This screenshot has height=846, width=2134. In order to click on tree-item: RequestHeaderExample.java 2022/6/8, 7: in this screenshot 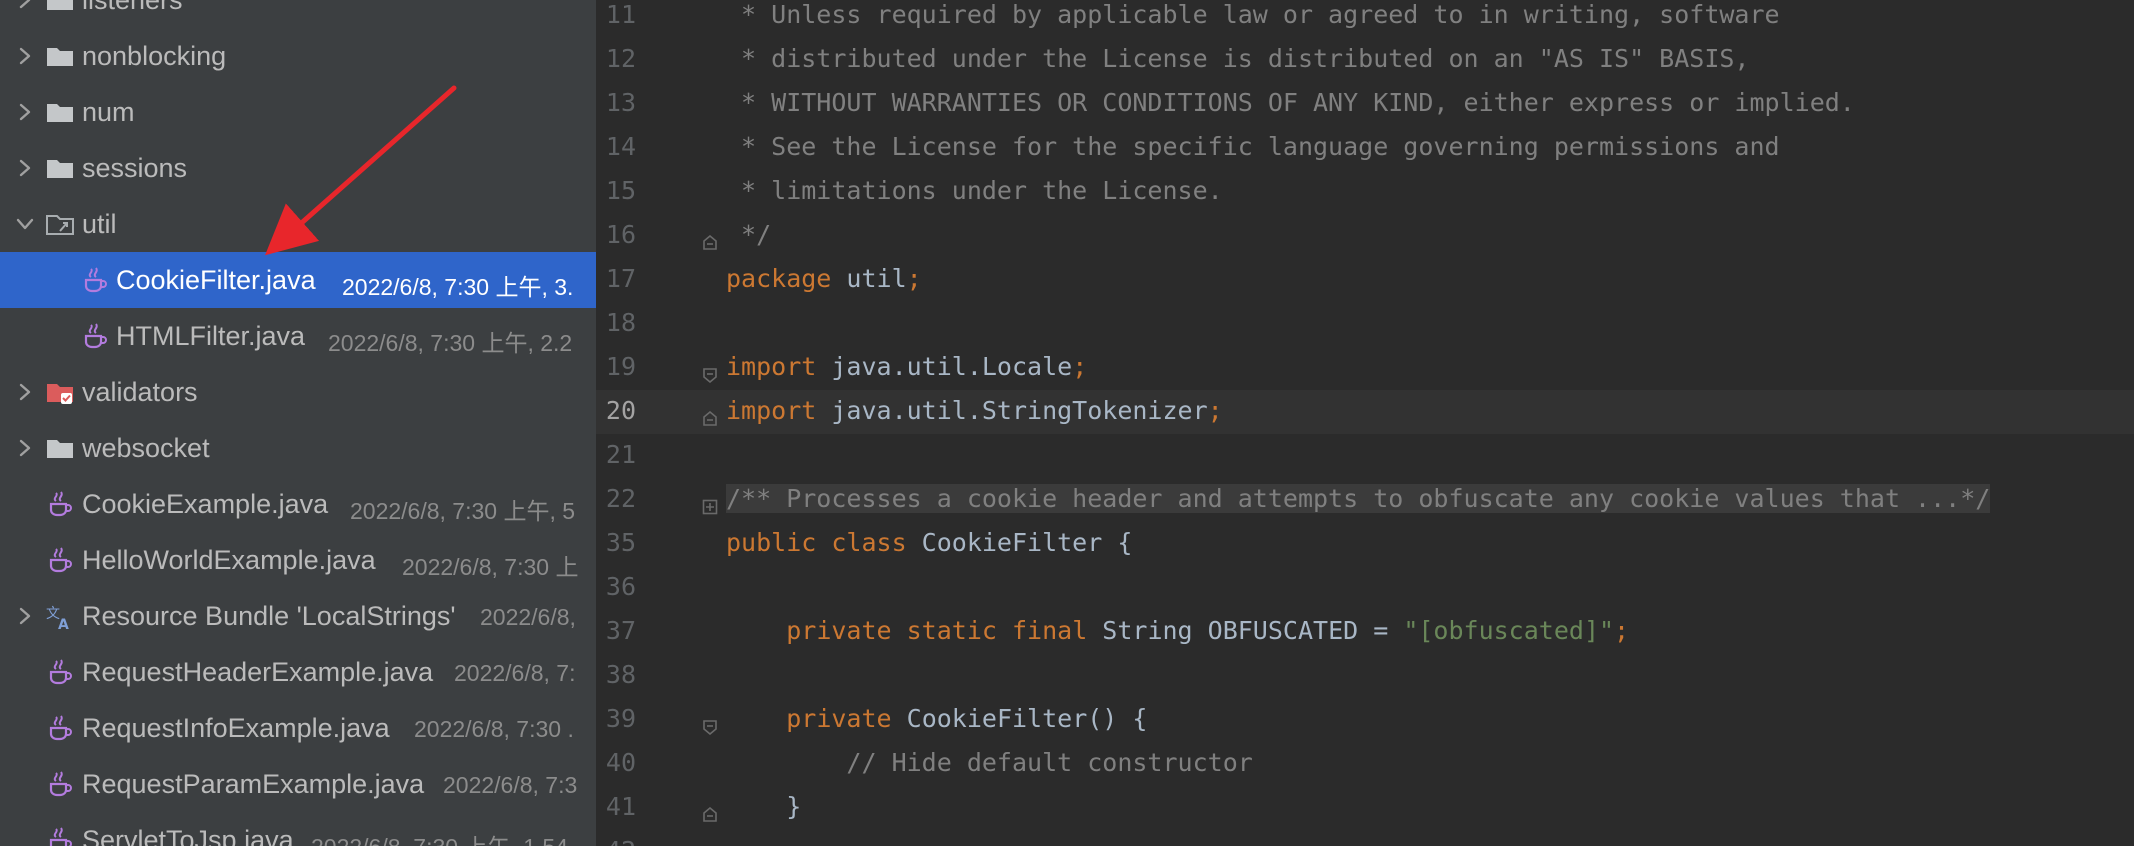, I will do `click(298, 672)`.